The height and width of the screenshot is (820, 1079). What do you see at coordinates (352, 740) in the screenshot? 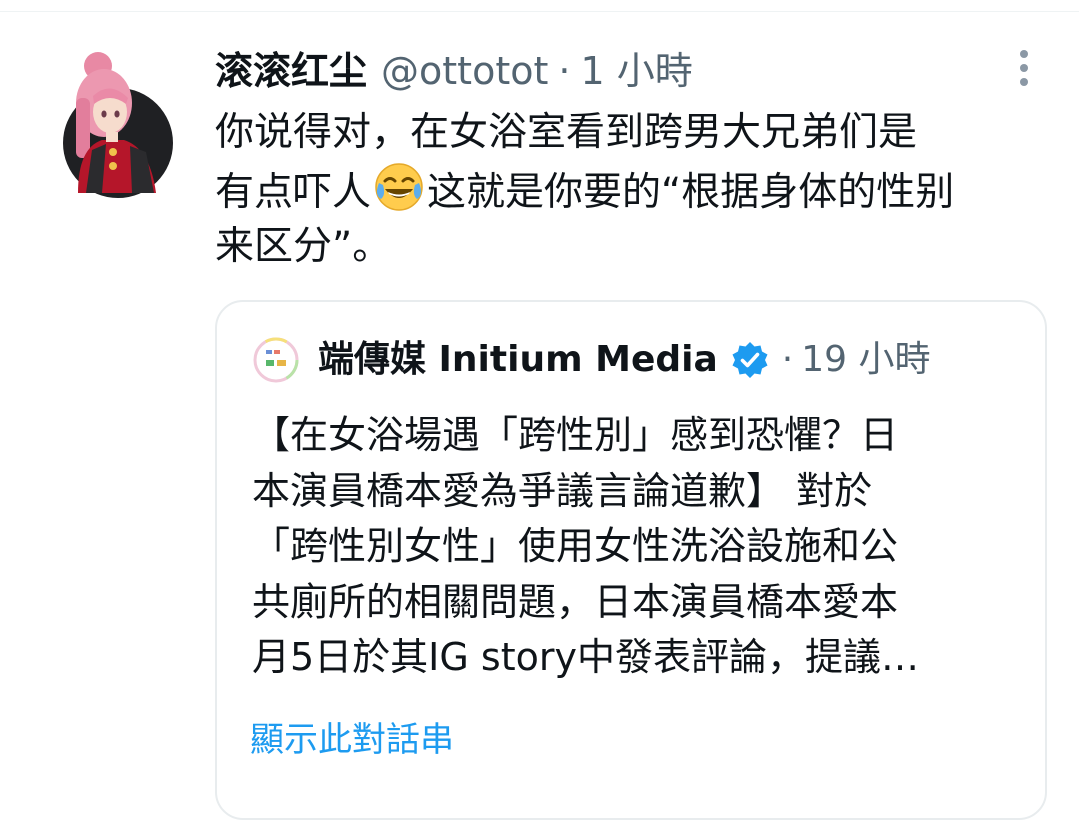
I see `show-thread-link: 顯示此對話串` at bounding box center [352, 740].